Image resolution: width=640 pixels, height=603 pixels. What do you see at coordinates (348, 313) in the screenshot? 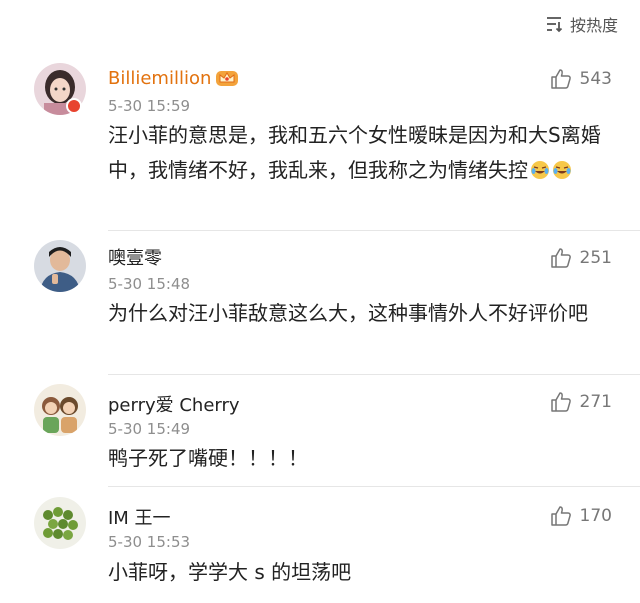
I see `comment-text: 为什么对汪小菲敌意这么大，这种事情外人不好评价吧` at bounding box center [348, 313].